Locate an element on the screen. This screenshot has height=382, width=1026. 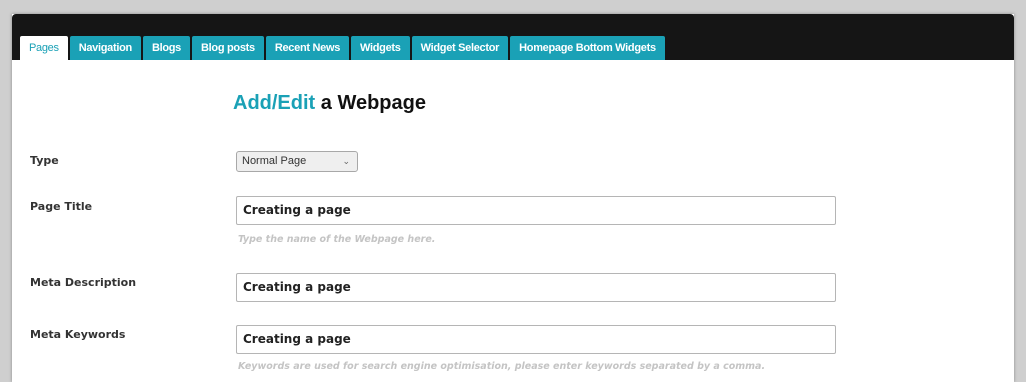
tab-homepage-bottom-widgets: Homepage Bottom Widgets is located at coordinates (587, 48).